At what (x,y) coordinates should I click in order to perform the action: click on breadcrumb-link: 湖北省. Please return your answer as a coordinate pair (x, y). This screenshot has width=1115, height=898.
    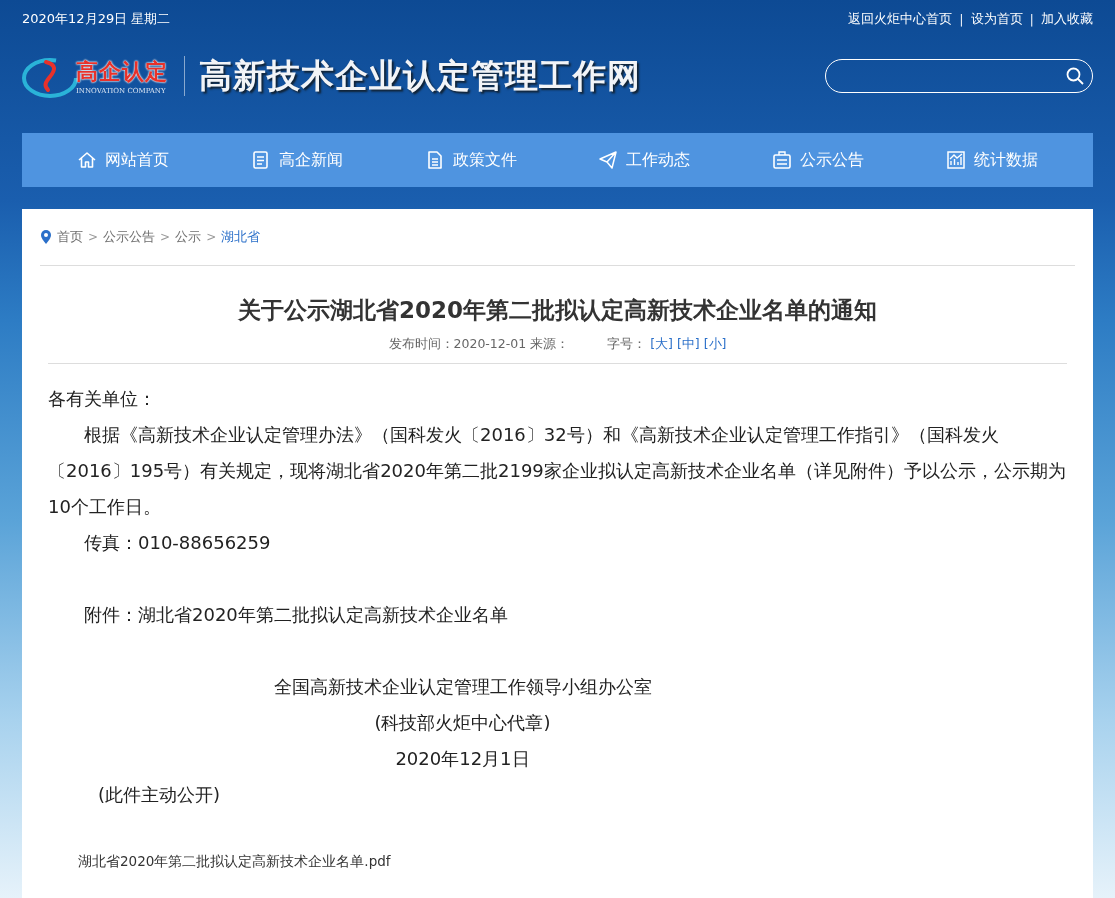
    Looking at the image, I should click on (241, 237).